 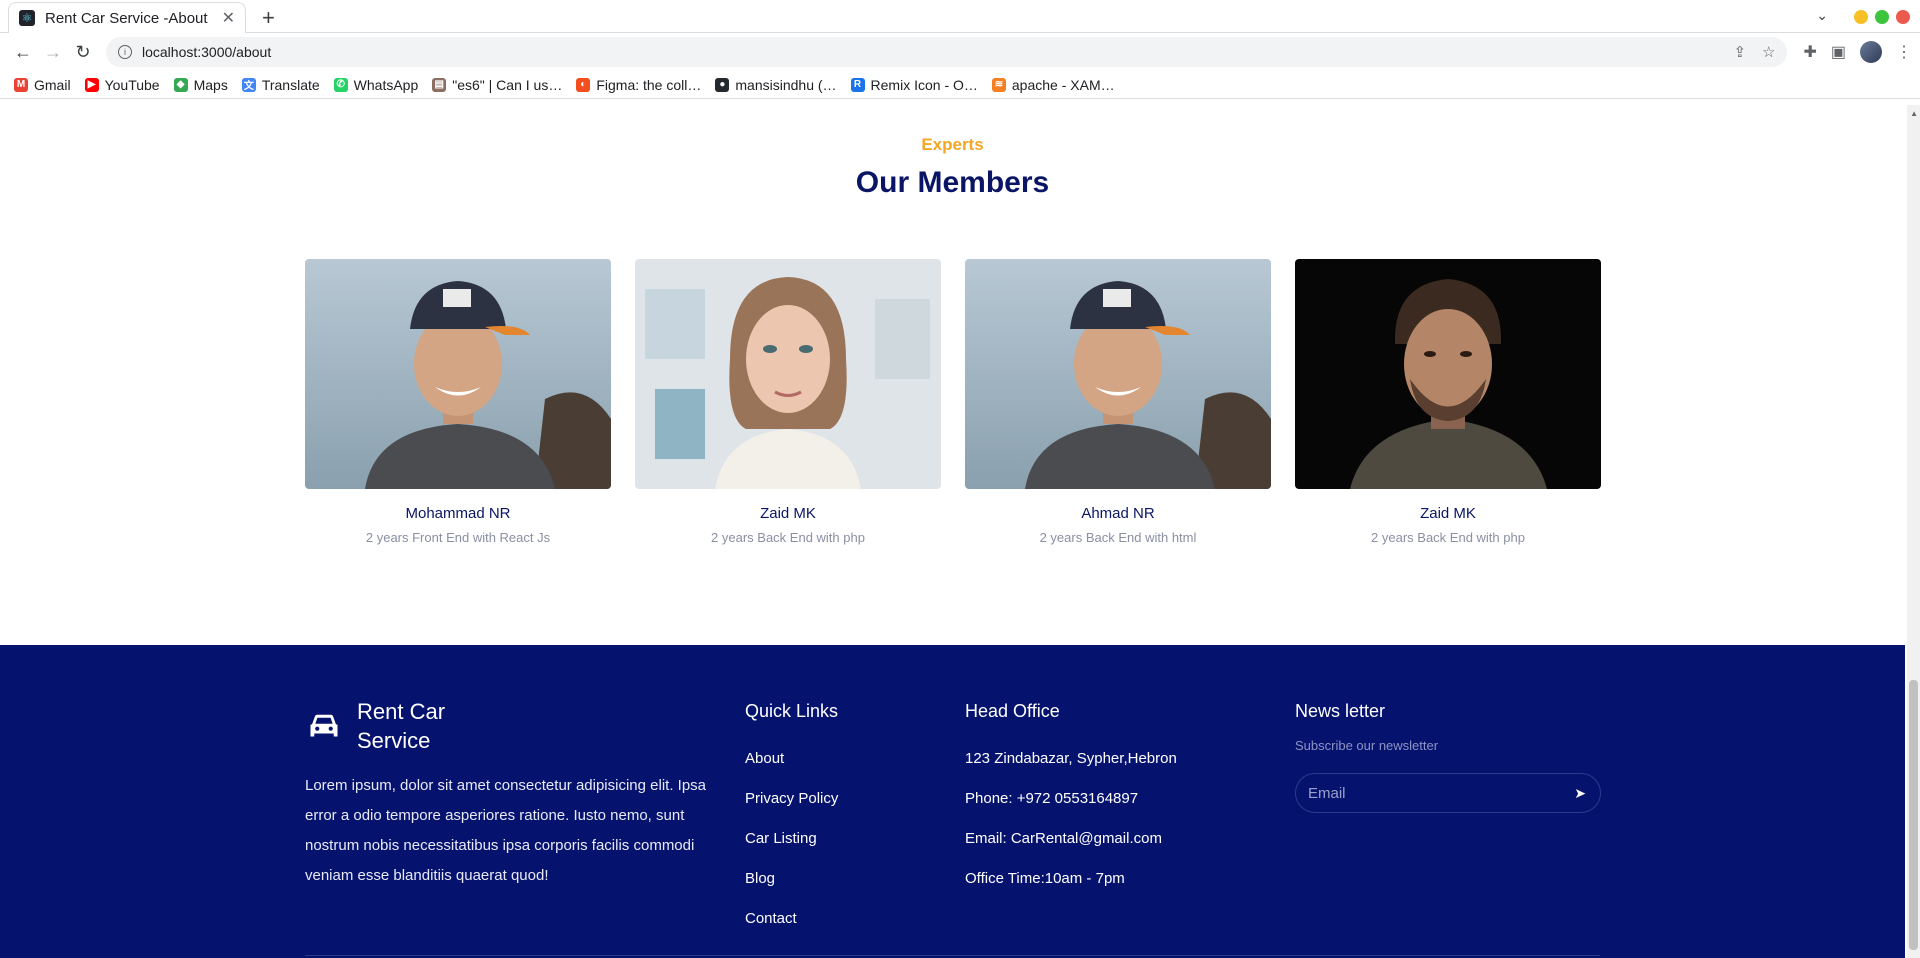 What do you see at coordinates (125, 52) in the screenshot?
I see `info-icon: i` at bounding box center [125, 52].